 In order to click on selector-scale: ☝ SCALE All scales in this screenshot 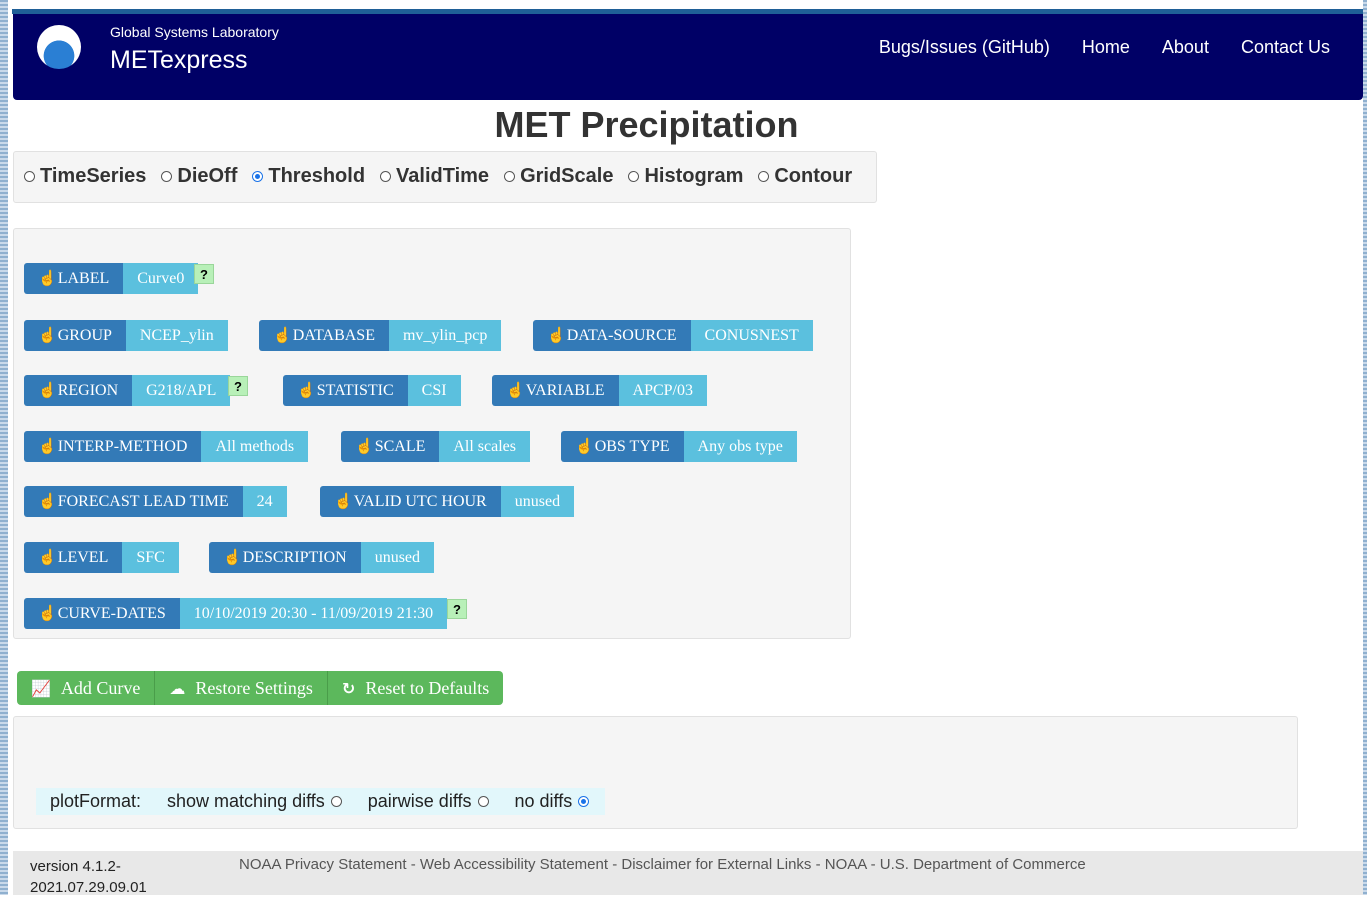, I will do `click(436, 446)`.